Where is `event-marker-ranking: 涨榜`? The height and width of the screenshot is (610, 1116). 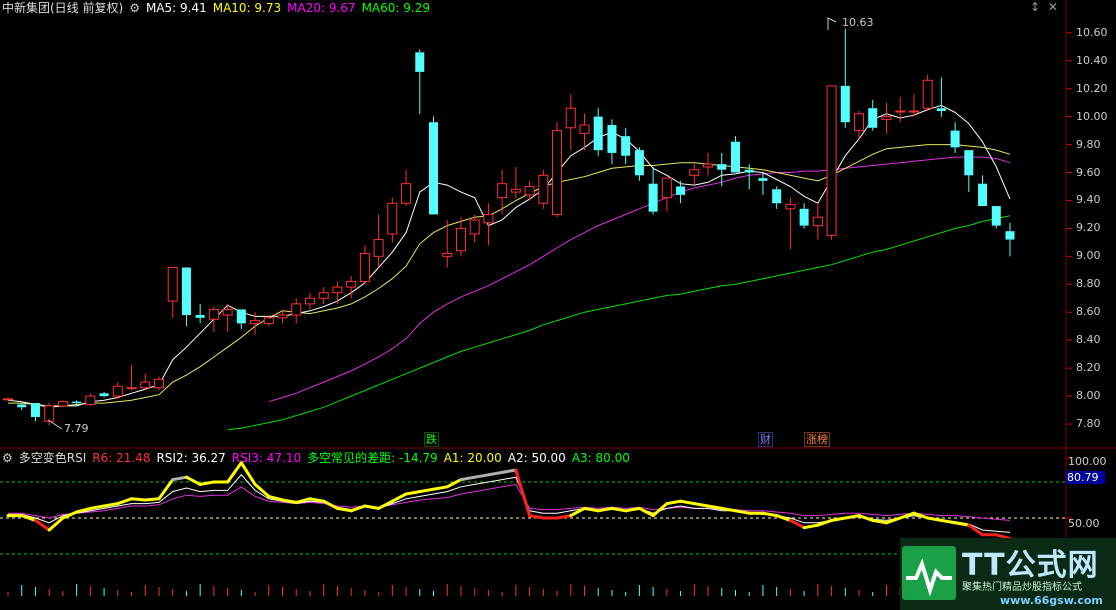
event-marker-ranking: 涨榜 is located at coordinates (817, 439).